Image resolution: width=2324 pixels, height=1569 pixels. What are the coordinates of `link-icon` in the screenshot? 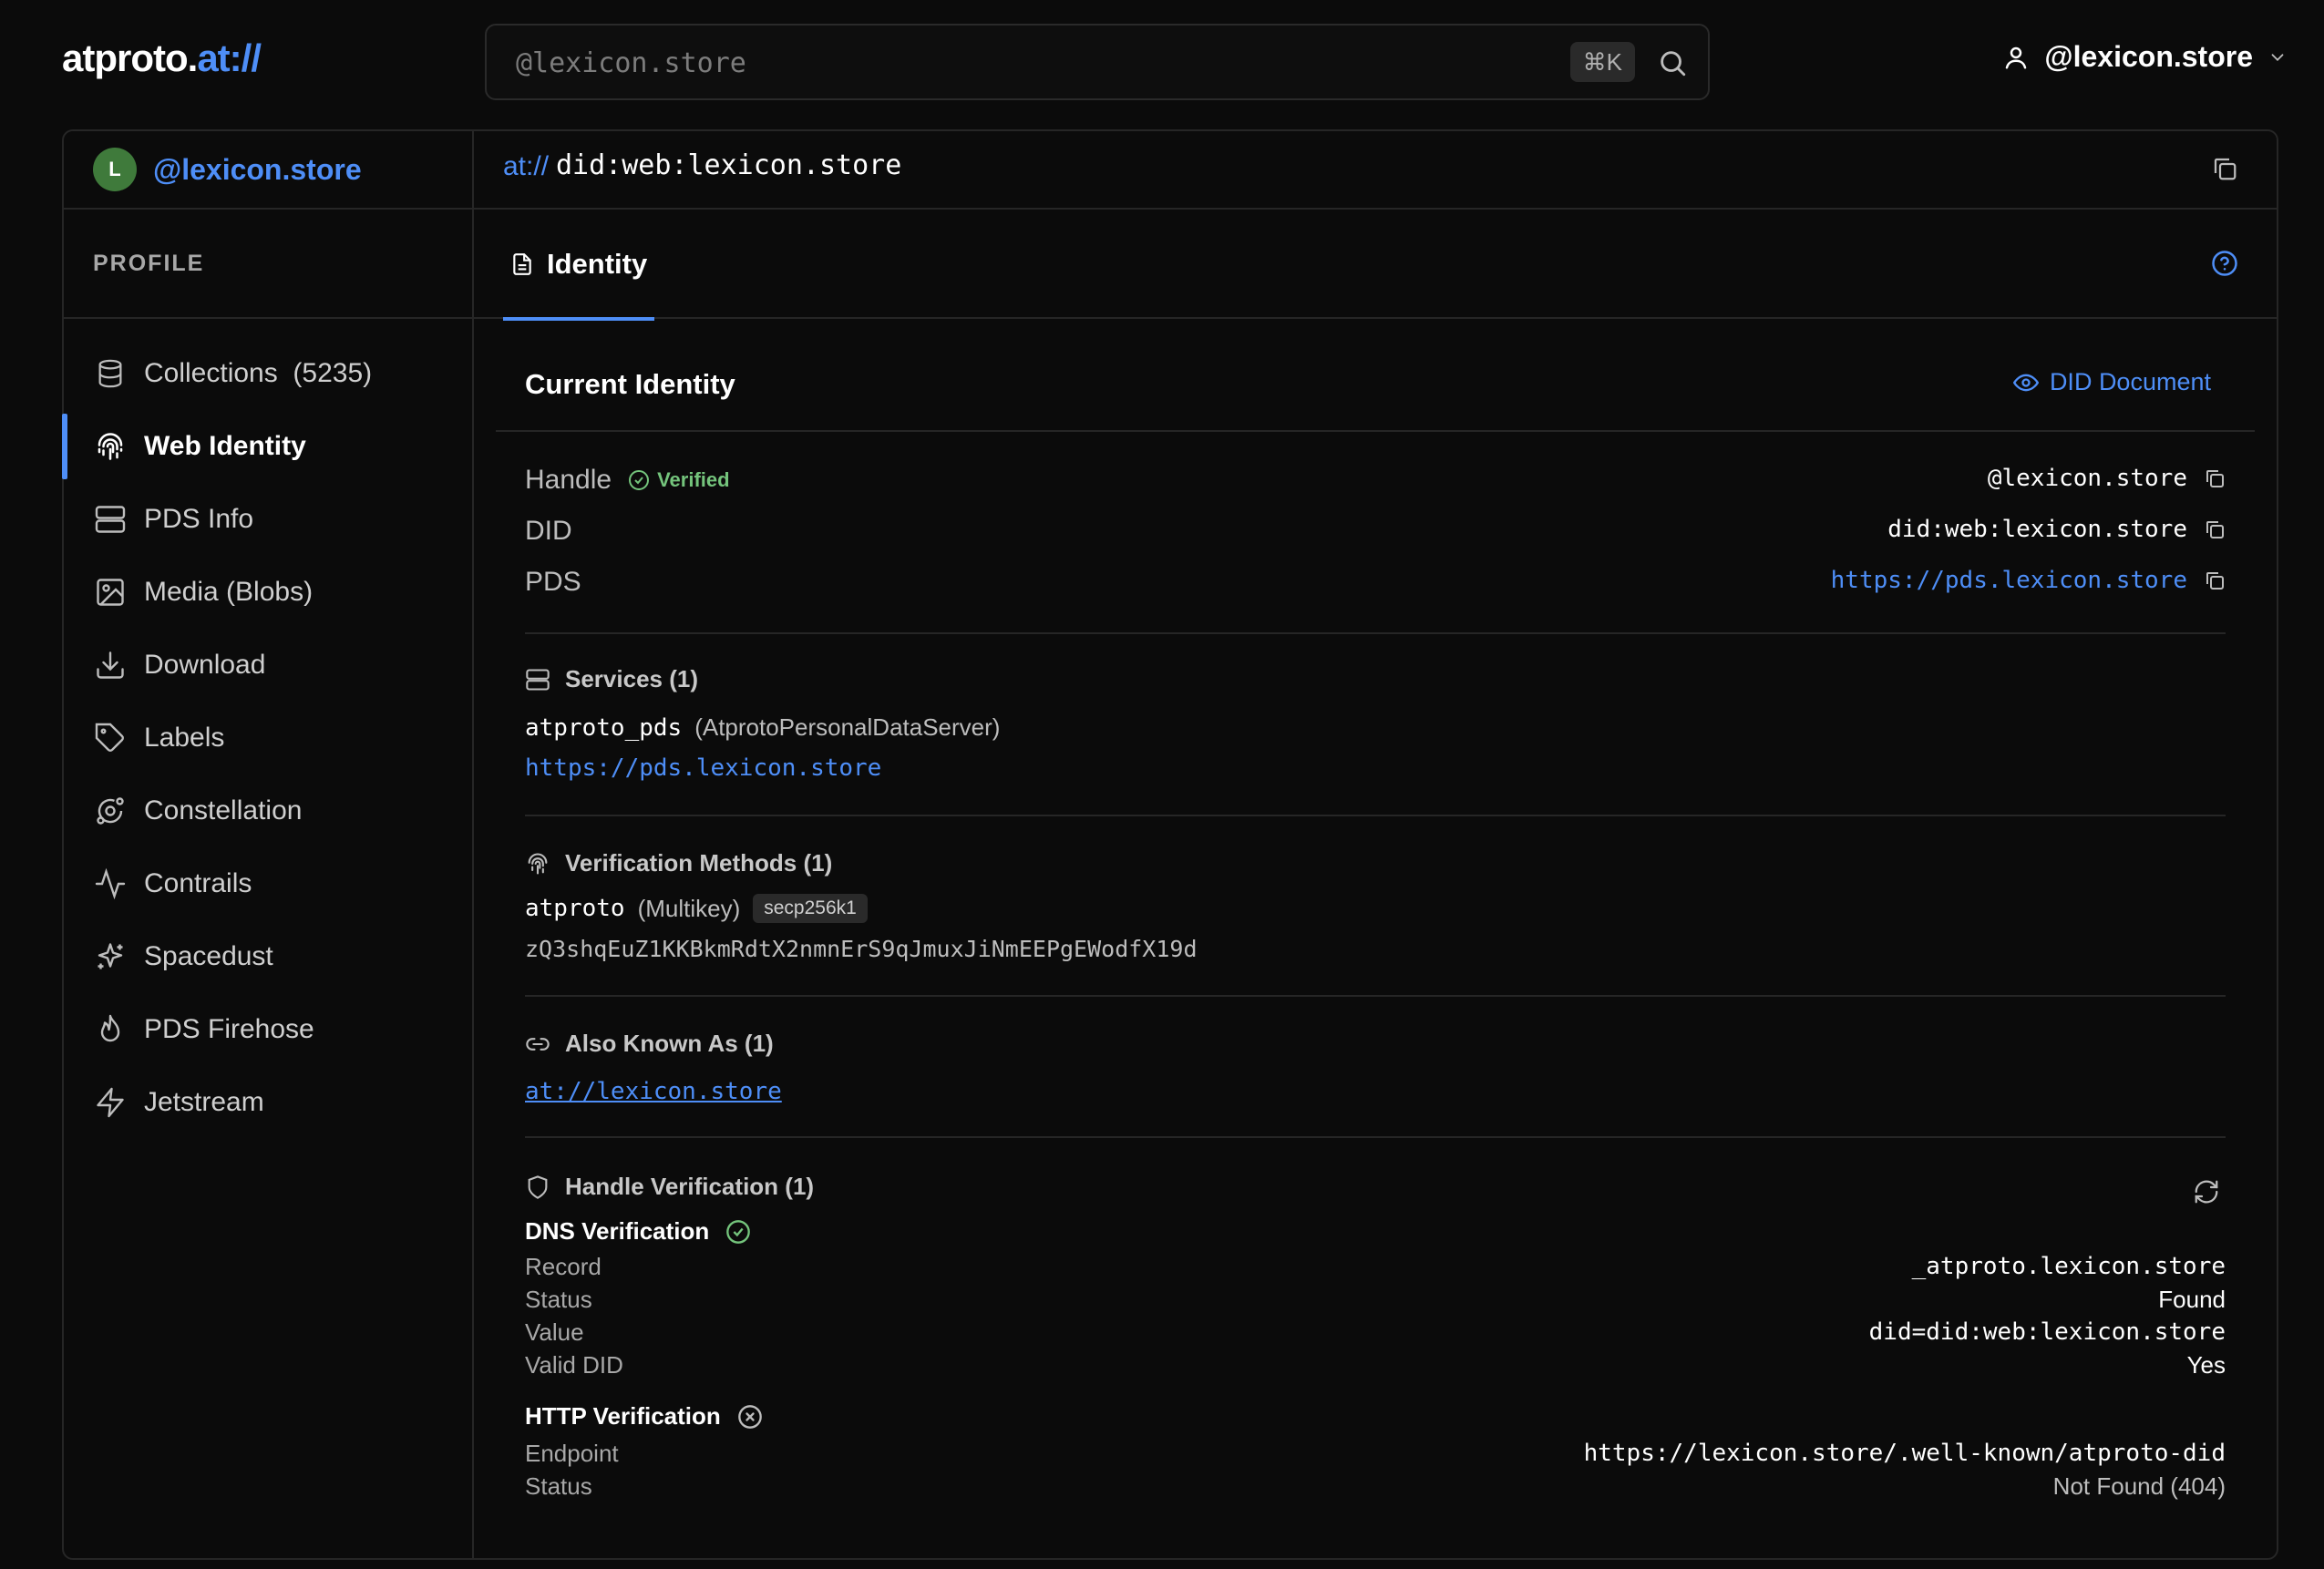 It's located at (537, 1044).